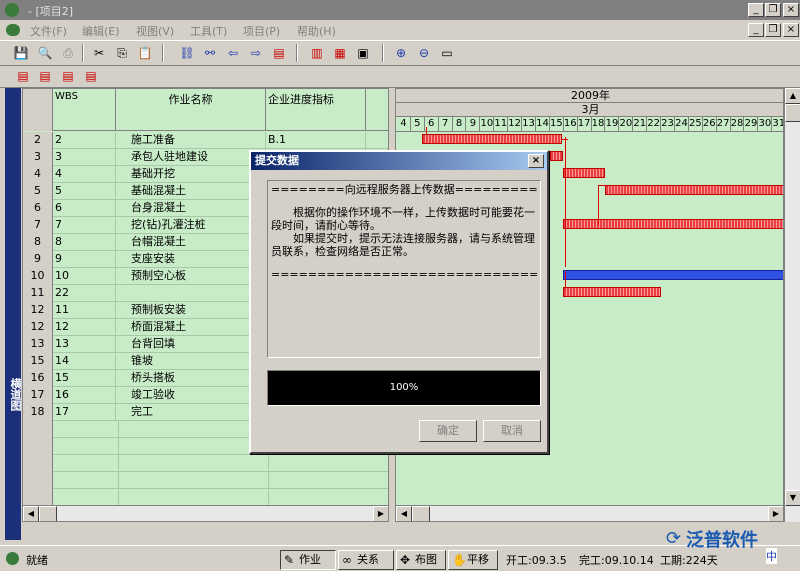 Image resolution: width=800 pixels, height=571 pixels. Describe the element at coordinates (191, 208) in the screenshot. I see `name-cell: 台身混凝土` at that location.